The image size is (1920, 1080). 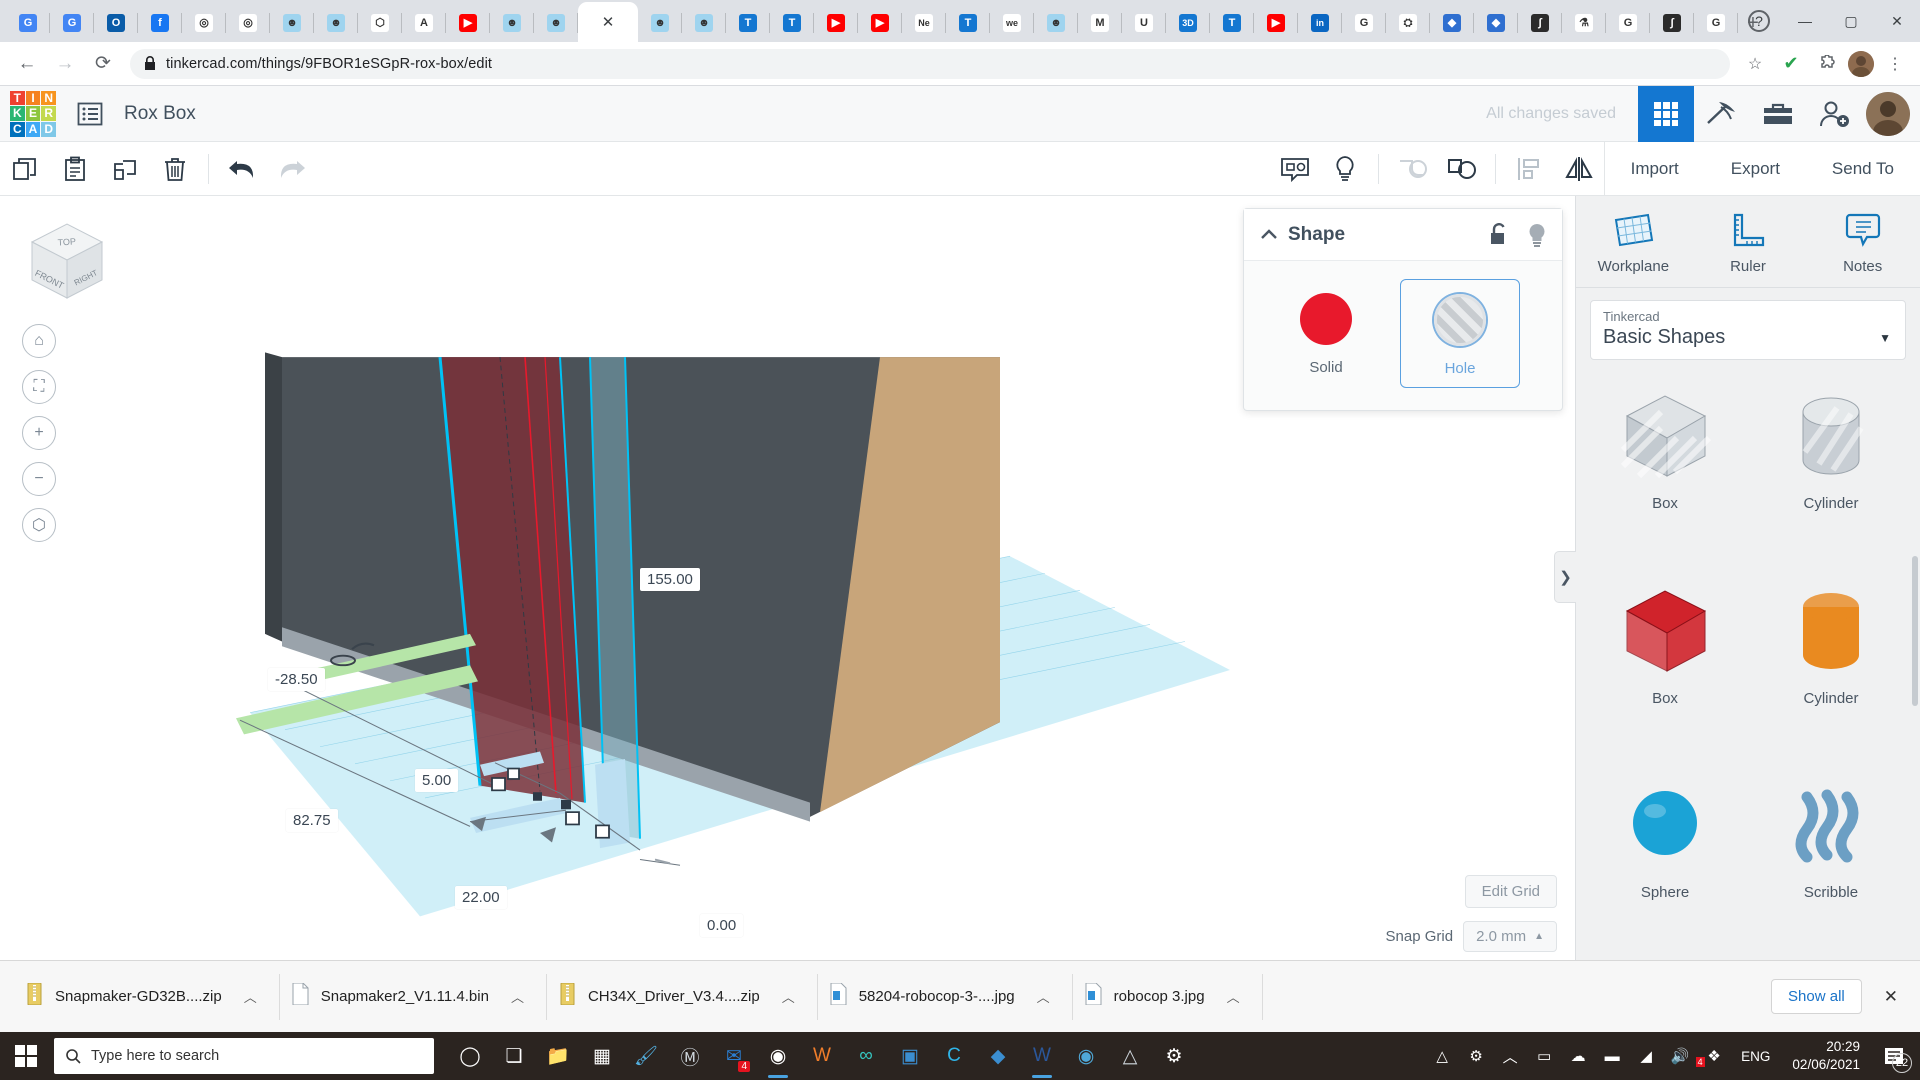 What do you see at coordinates (1476, 1056) in the screenshot?
I see `settings-tray-icon: ⚙` at bounding box center [1476, 1056].